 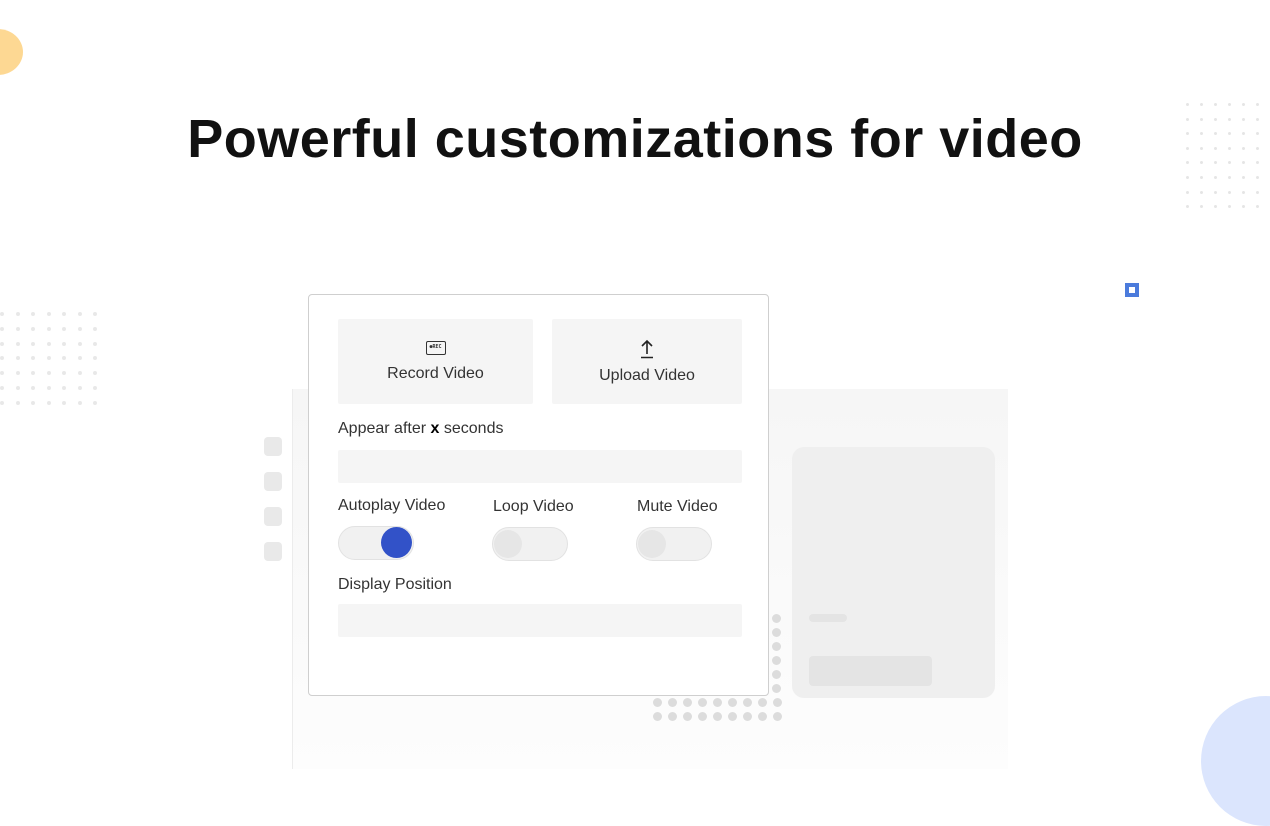 What do you see at coordinates (540, 466) in the screenshot?
I see `appear-after-input` at bounding box center [540, 466].